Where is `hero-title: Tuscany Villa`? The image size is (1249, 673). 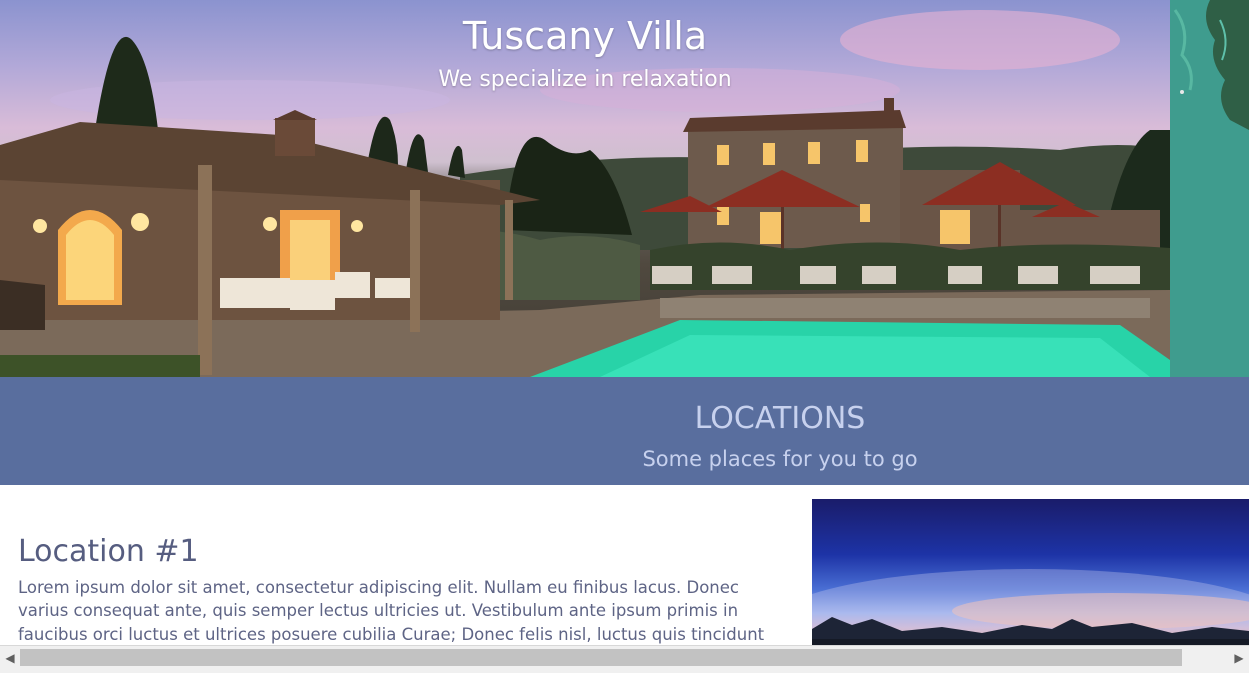
hero-title: Tuscany Villa is located at coordinates (585, 36).